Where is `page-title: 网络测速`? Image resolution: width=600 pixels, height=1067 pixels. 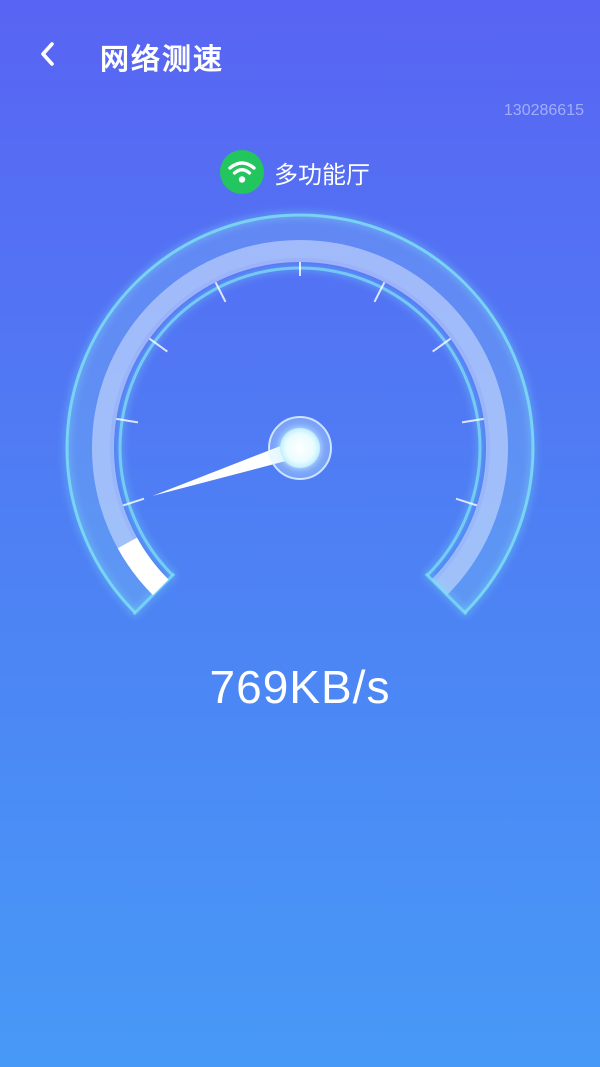
page-title: 网络测速 is located at coordinates (162, 59).